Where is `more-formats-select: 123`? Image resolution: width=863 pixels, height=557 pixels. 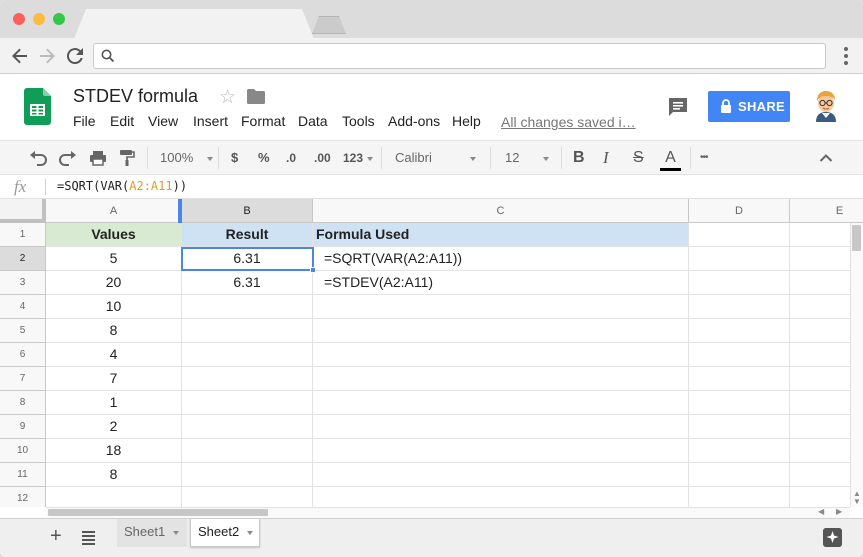 more-formats-select: 123 is located at coordinates (358, 158).